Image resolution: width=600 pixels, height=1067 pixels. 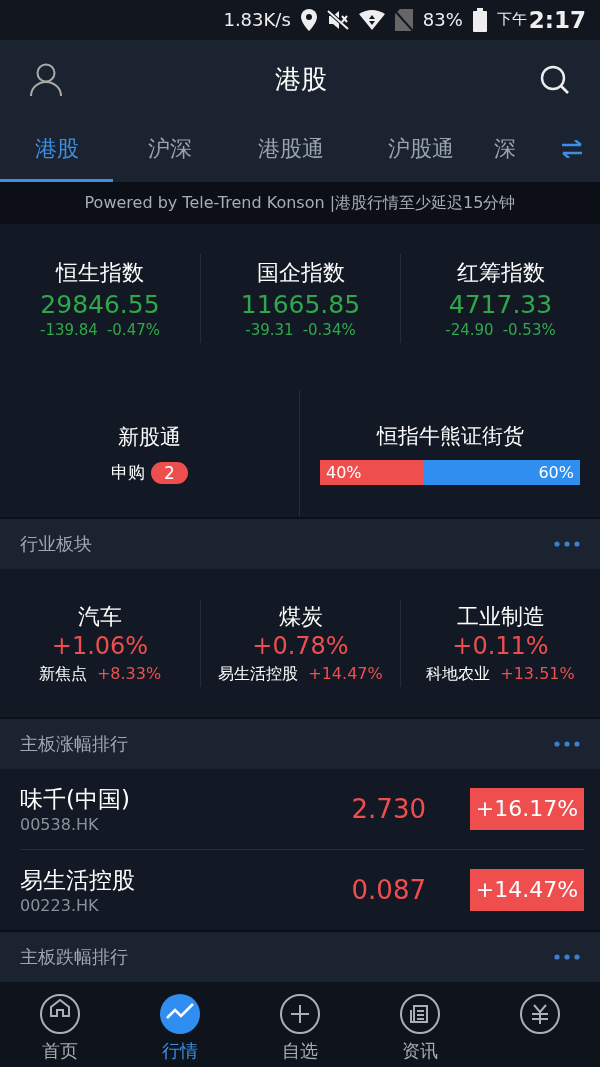 I want to click on nav-tab: 首页, so click(x=60, y=1024).